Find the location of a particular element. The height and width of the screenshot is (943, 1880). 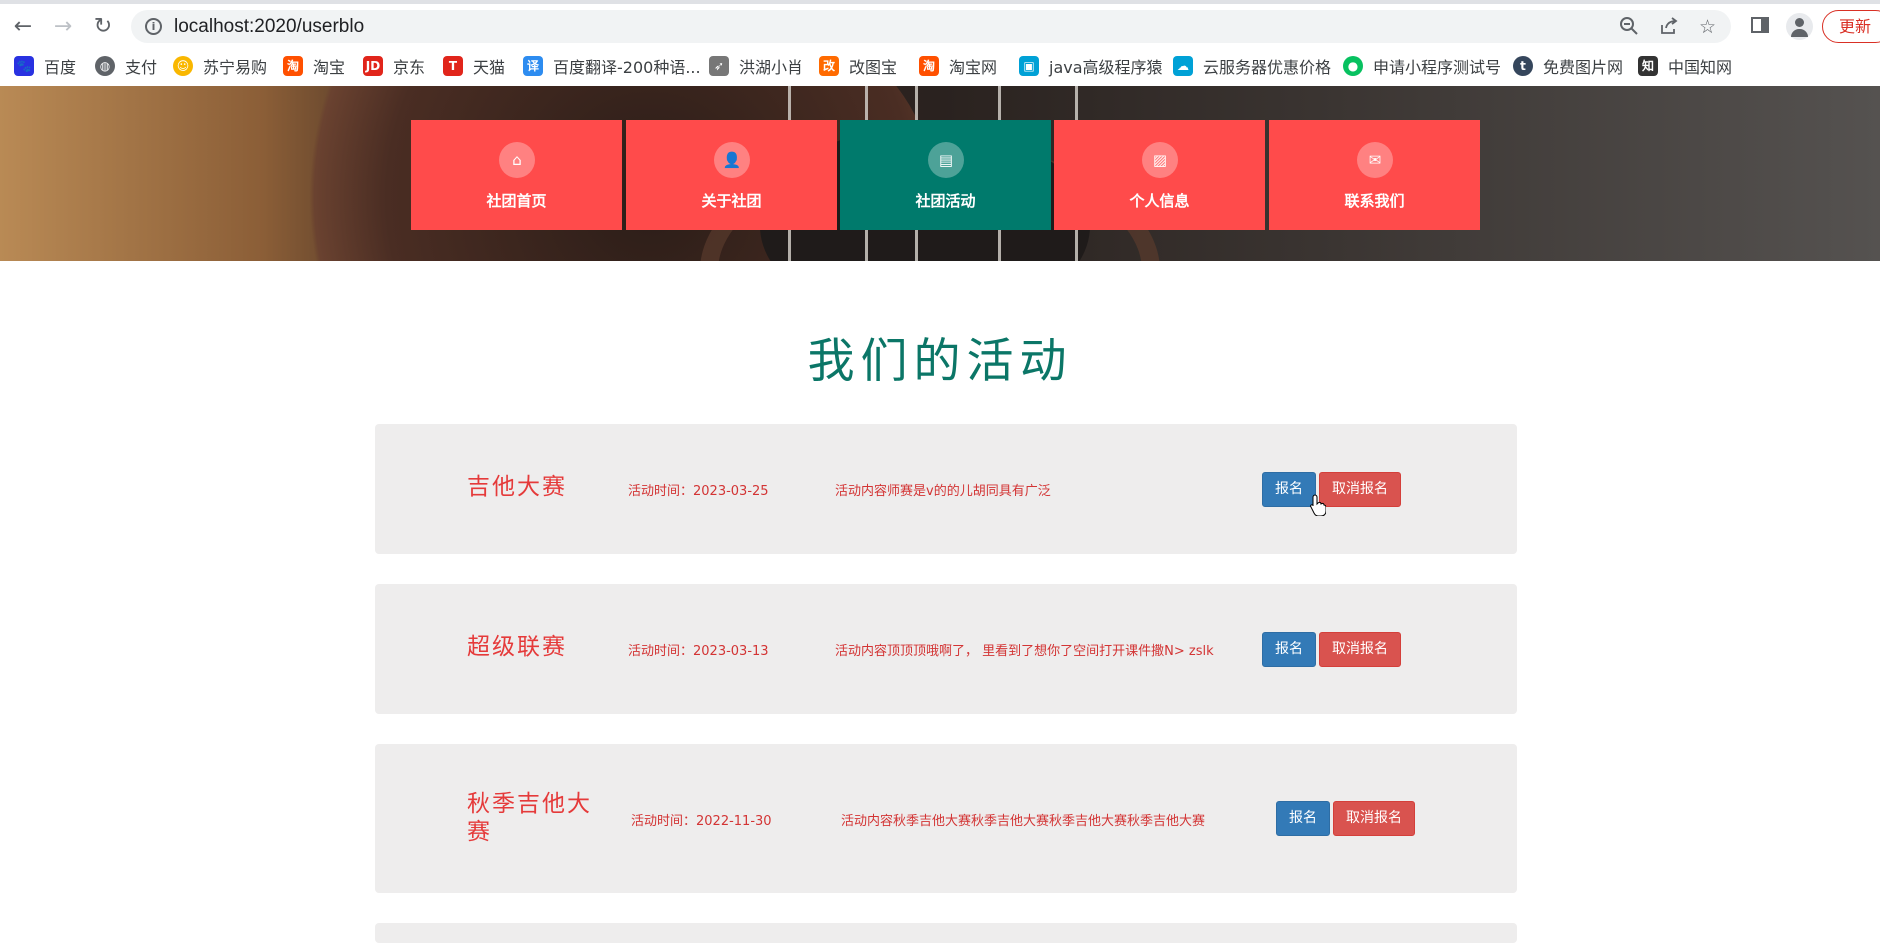

nav-tile-about: 👤 关于社团 is located at coordinates (731, 175).